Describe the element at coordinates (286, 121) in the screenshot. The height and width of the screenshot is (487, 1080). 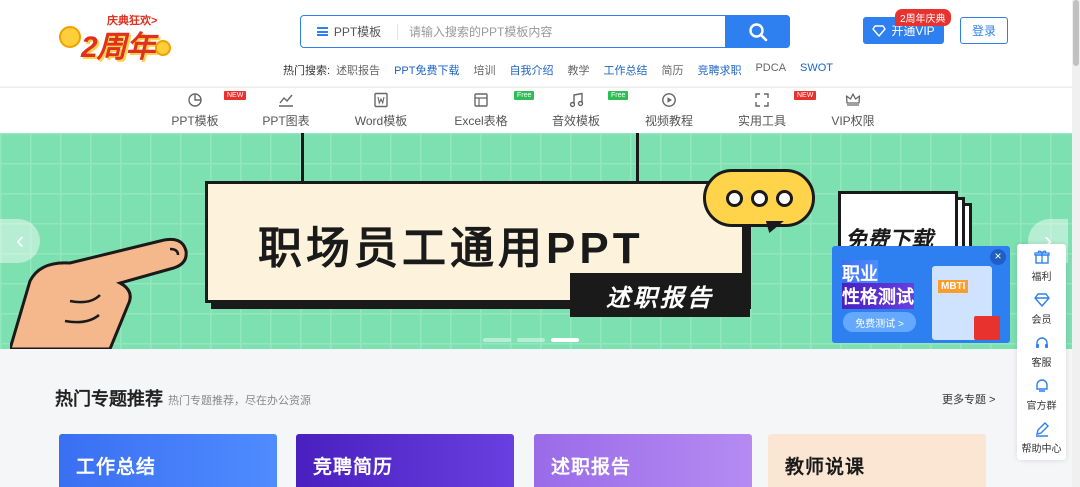
I see `nav-label: PPT图表` at that location.